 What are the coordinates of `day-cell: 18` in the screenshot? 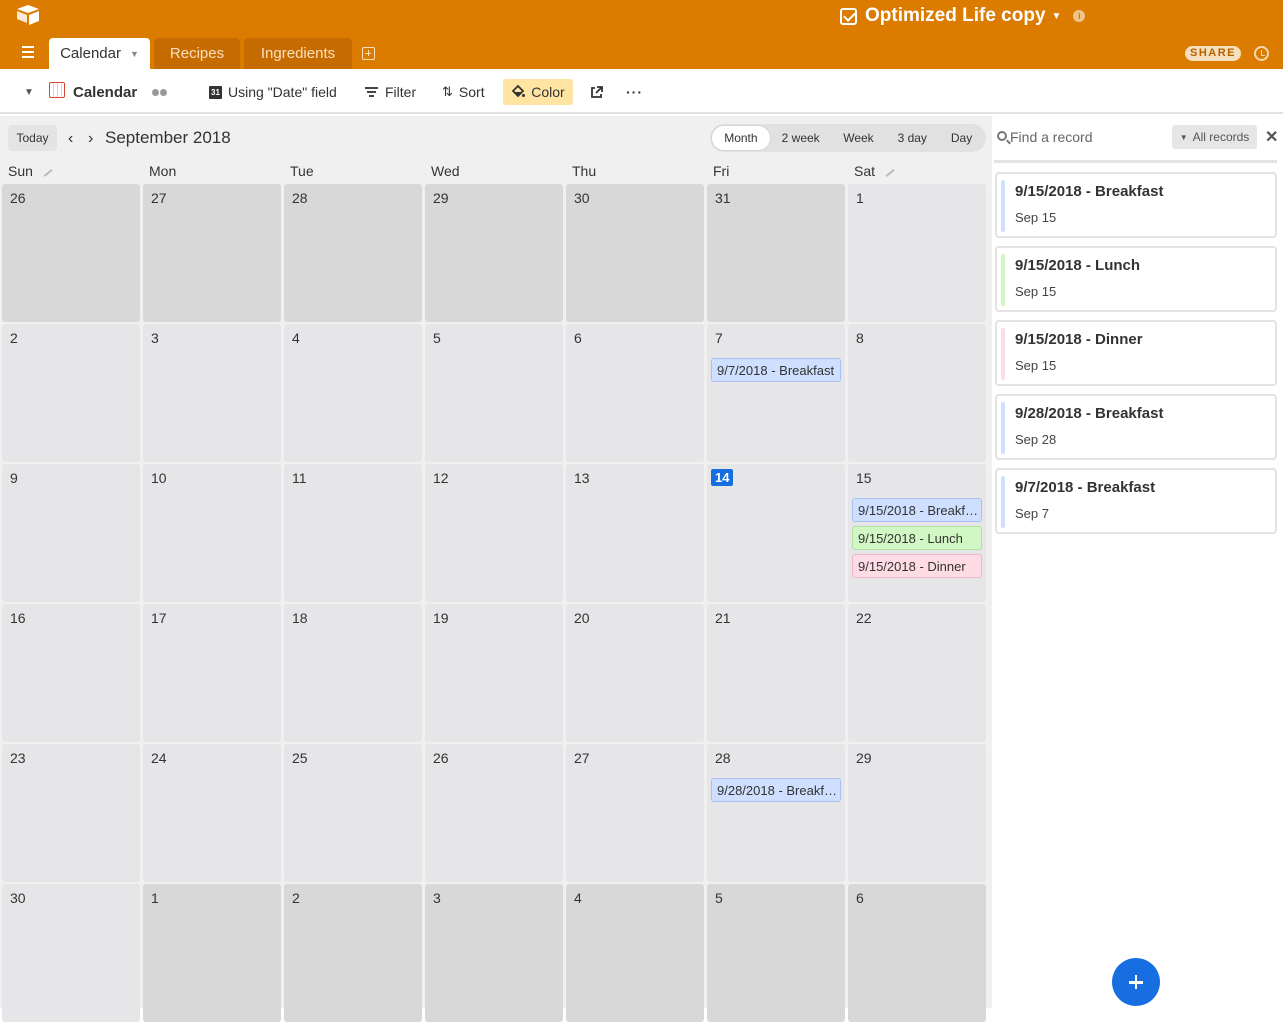 It's located at (353, 673).